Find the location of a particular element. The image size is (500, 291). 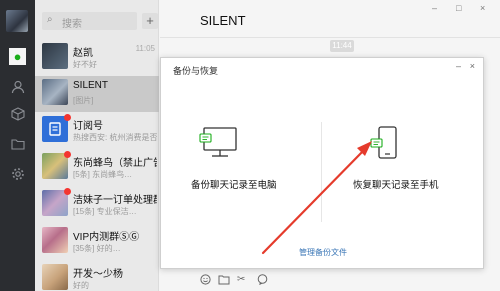

conversation-name: 洁妹子一订单处理群 is located at coordinates (115, 200).